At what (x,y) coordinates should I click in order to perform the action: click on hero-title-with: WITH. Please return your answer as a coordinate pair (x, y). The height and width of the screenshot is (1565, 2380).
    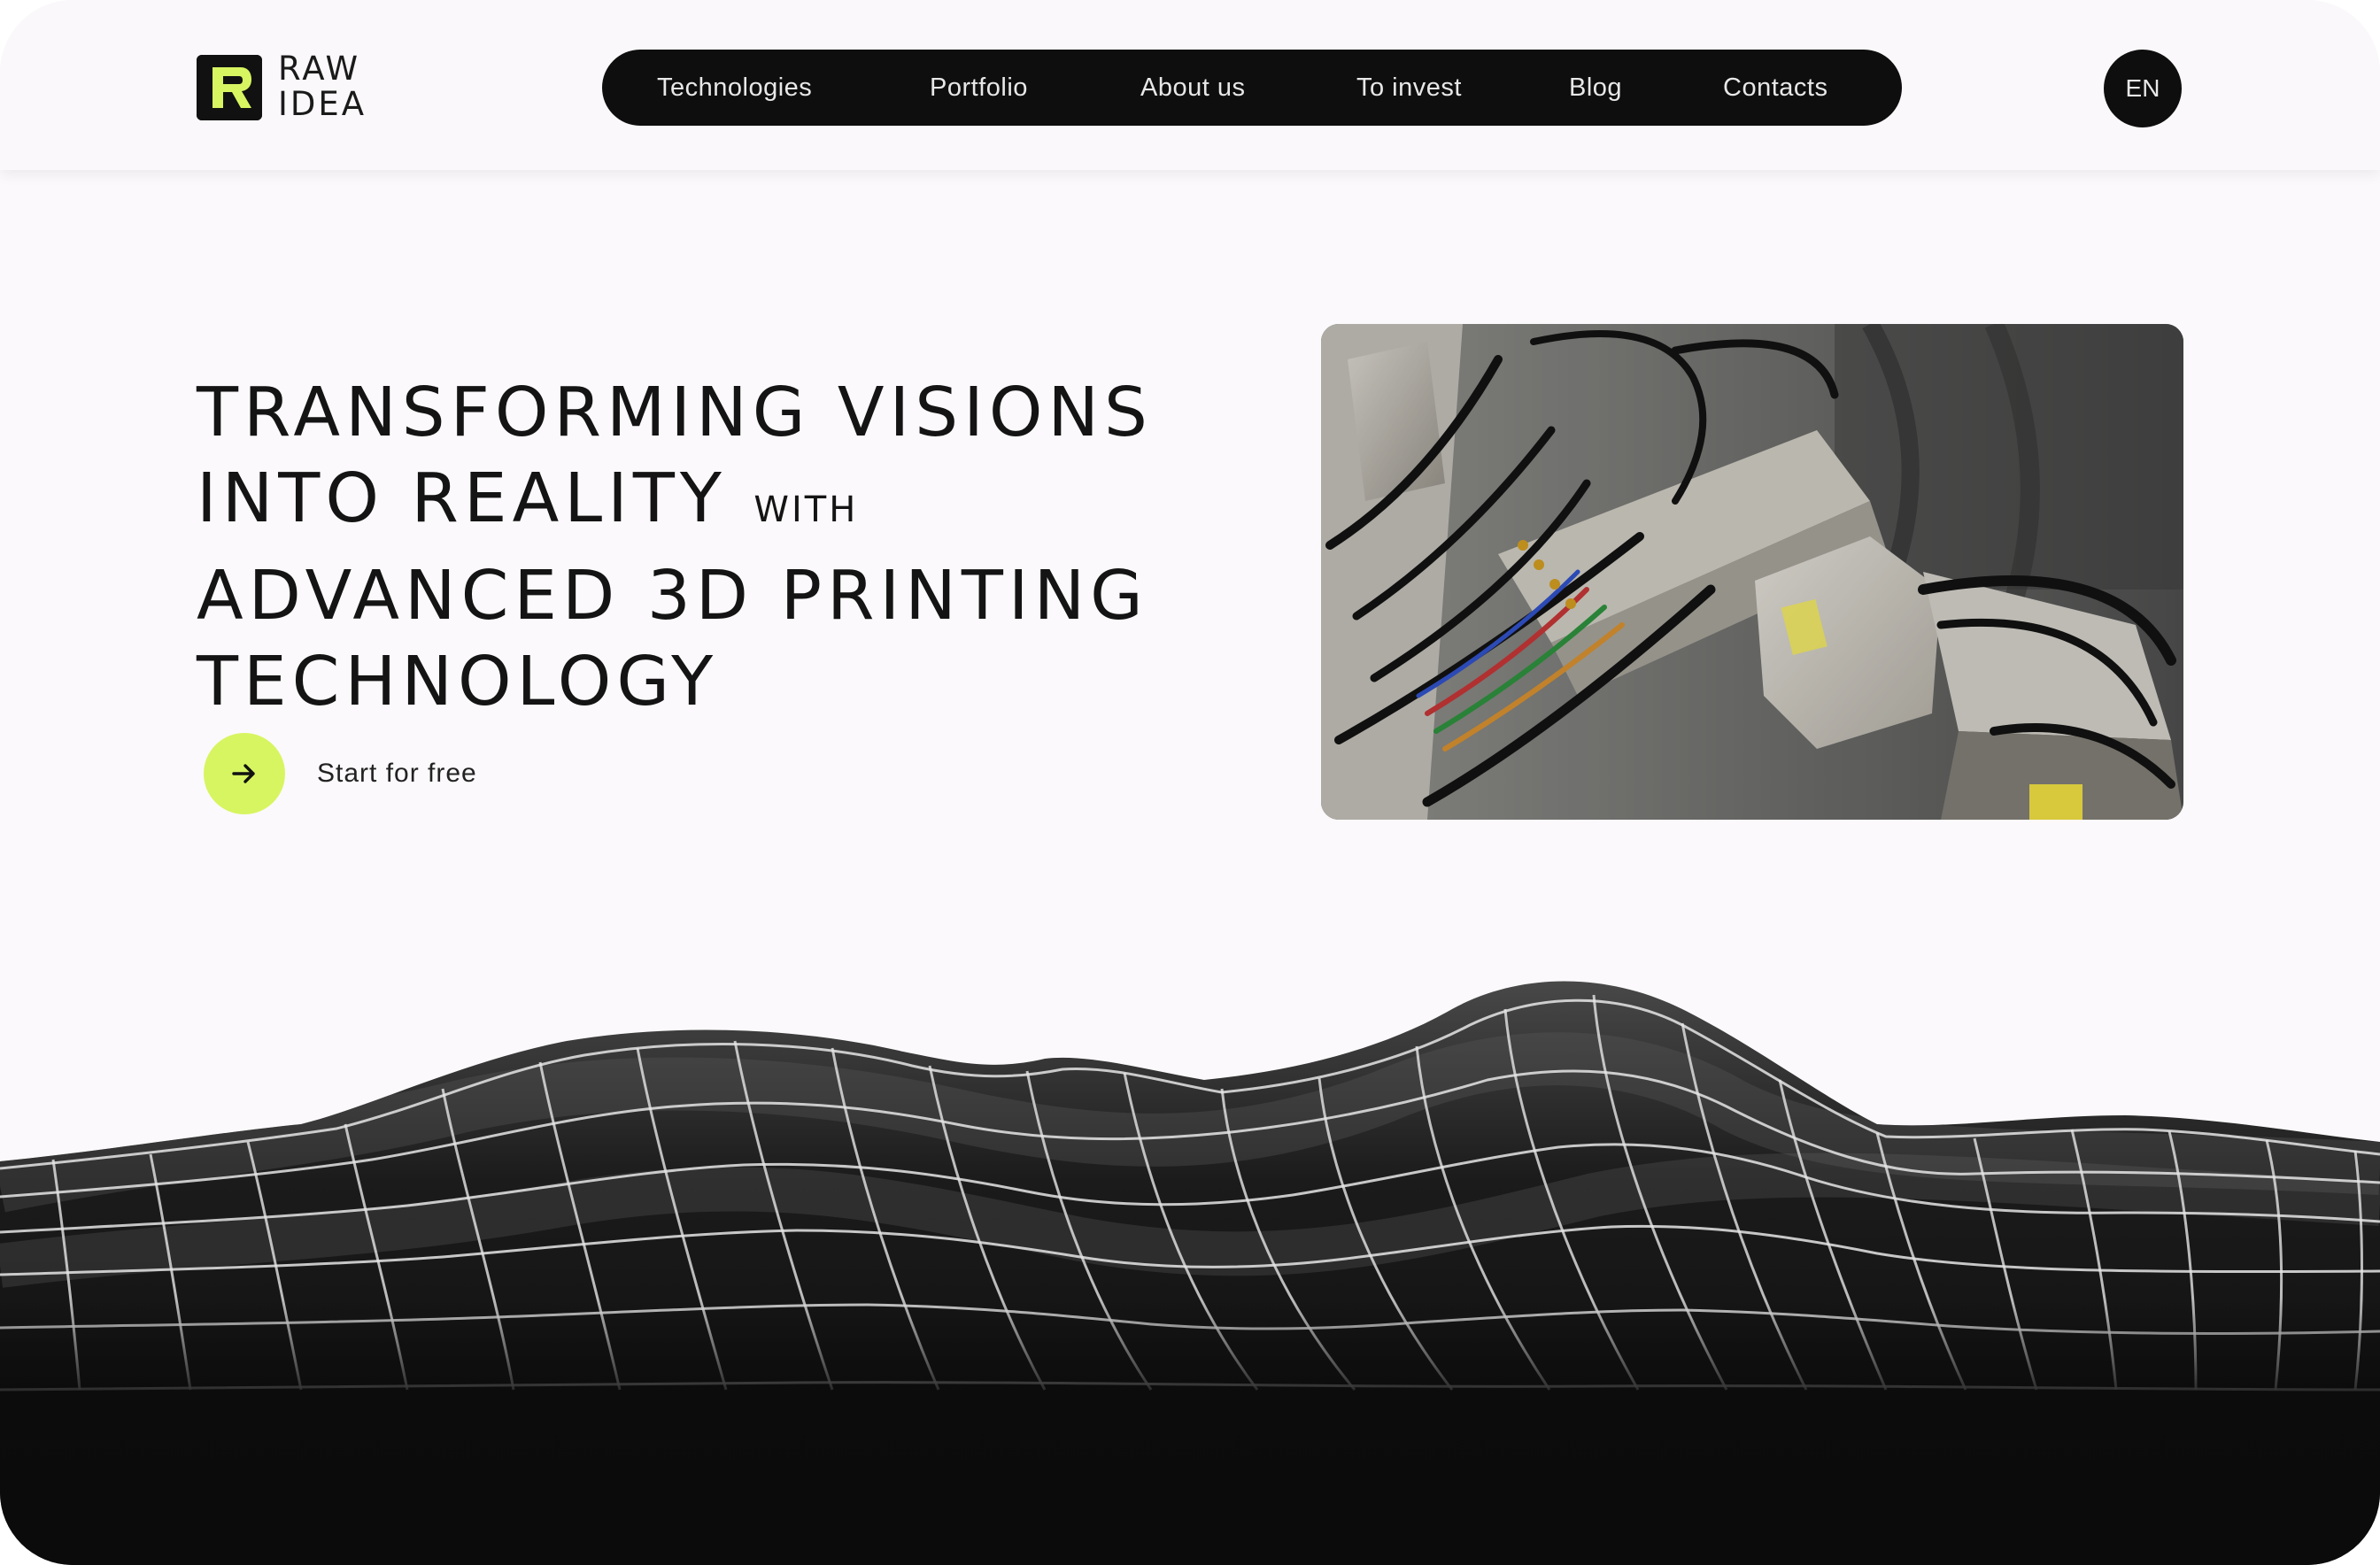
    Looking at the image, I should click on (806, 509).